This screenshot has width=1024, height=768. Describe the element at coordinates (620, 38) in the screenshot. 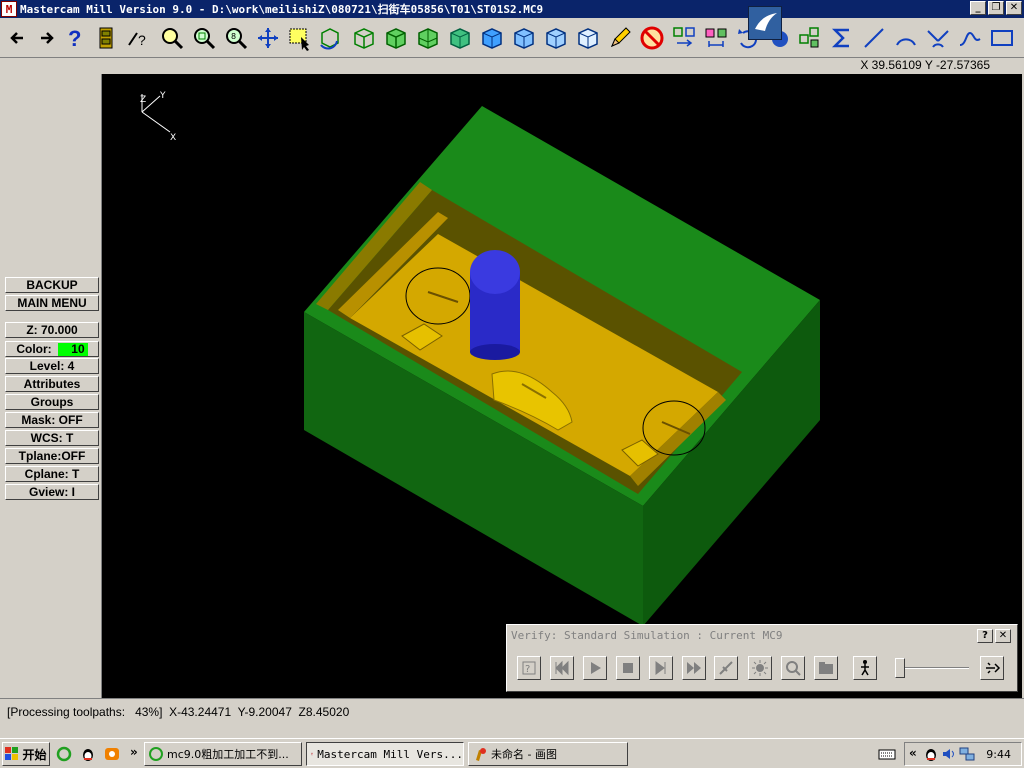

I see `pencil-icon` at that location.